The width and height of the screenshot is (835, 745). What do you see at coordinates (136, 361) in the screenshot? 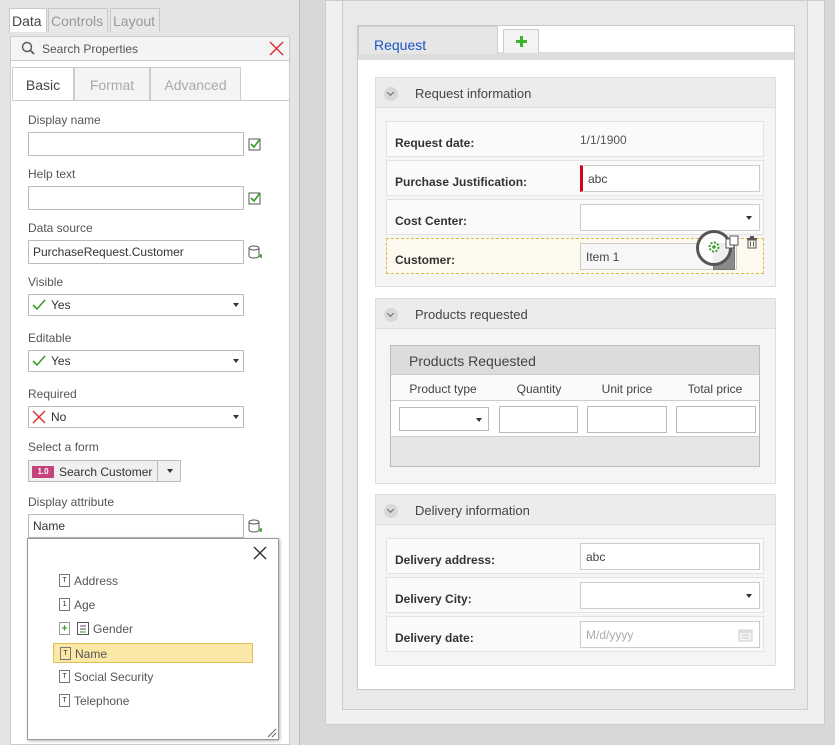
I see `editable-select: Yes` at bounding box center [136, 361].